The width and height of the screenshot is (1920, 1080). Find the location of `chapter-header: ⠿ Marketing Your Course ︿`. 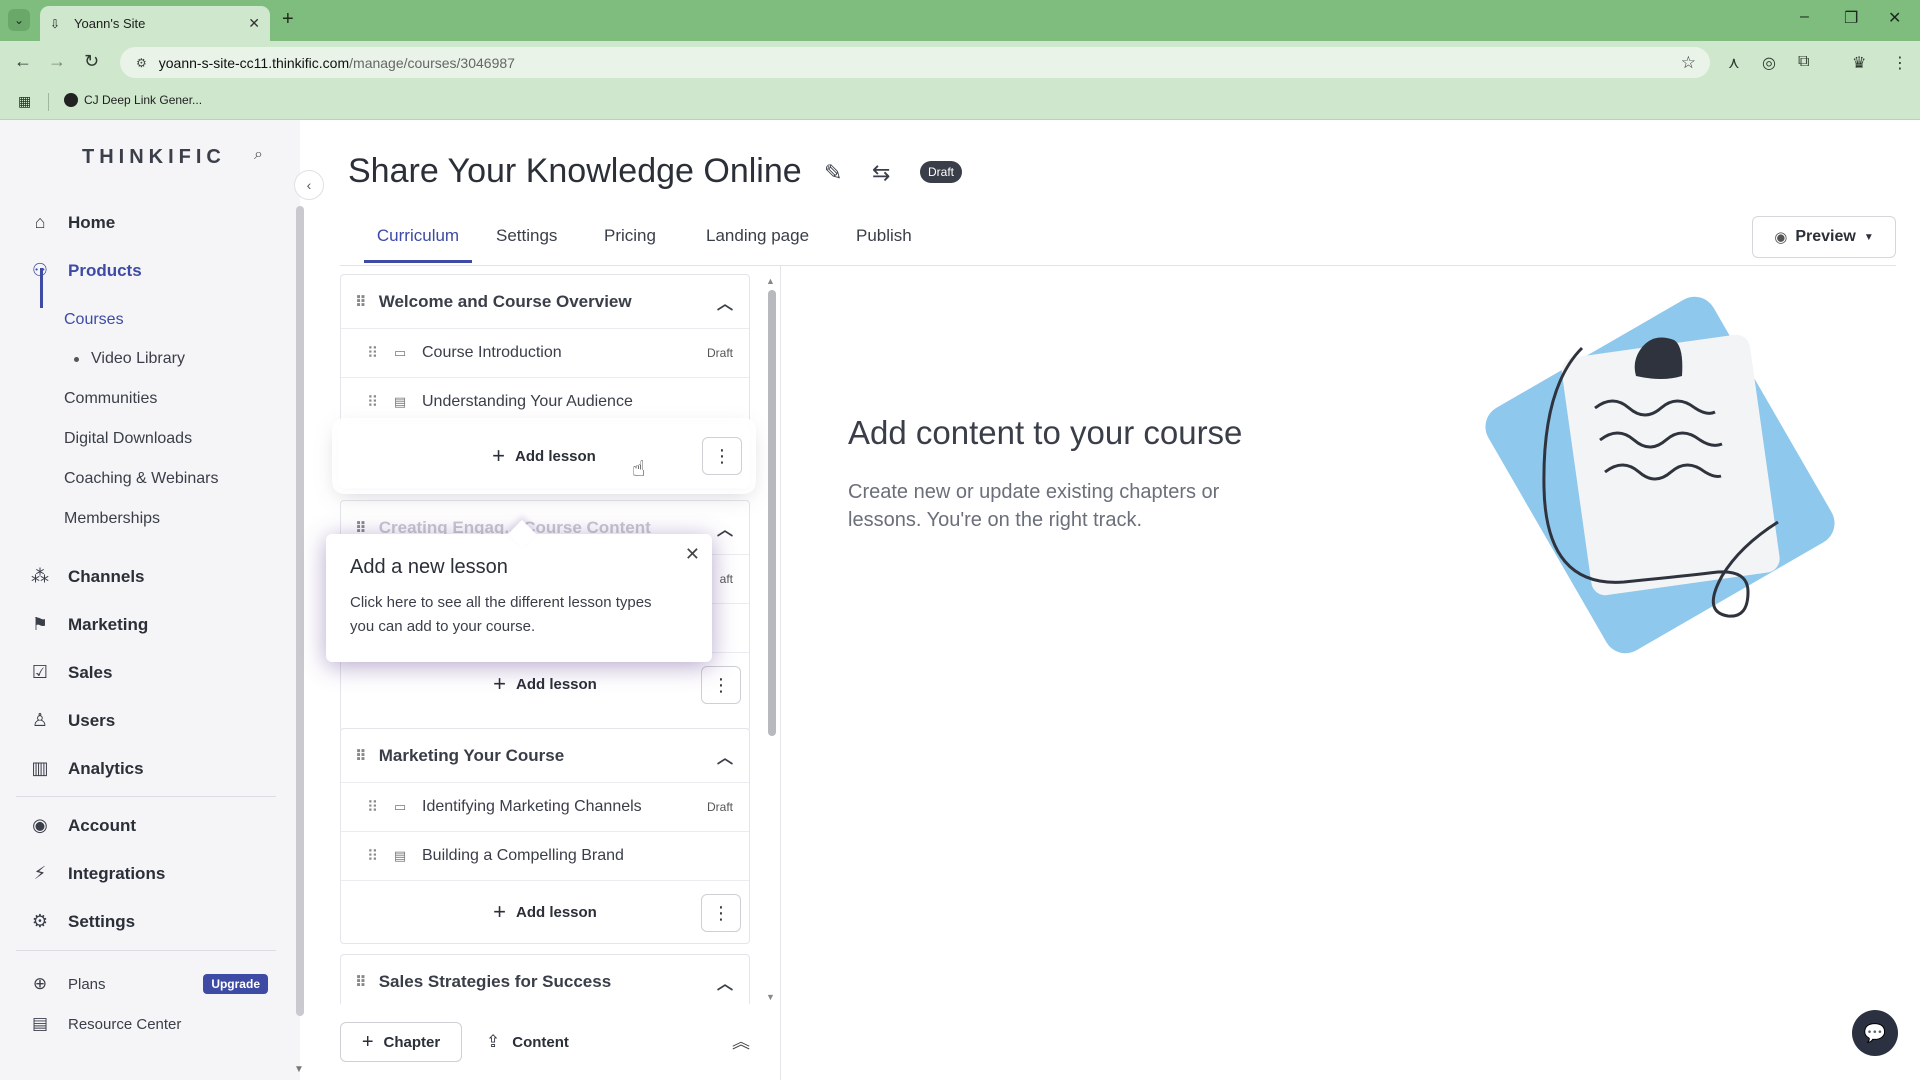

chapter-header: ⠿ Marketing Your Course ︿ is located at coordinates (545, 756).